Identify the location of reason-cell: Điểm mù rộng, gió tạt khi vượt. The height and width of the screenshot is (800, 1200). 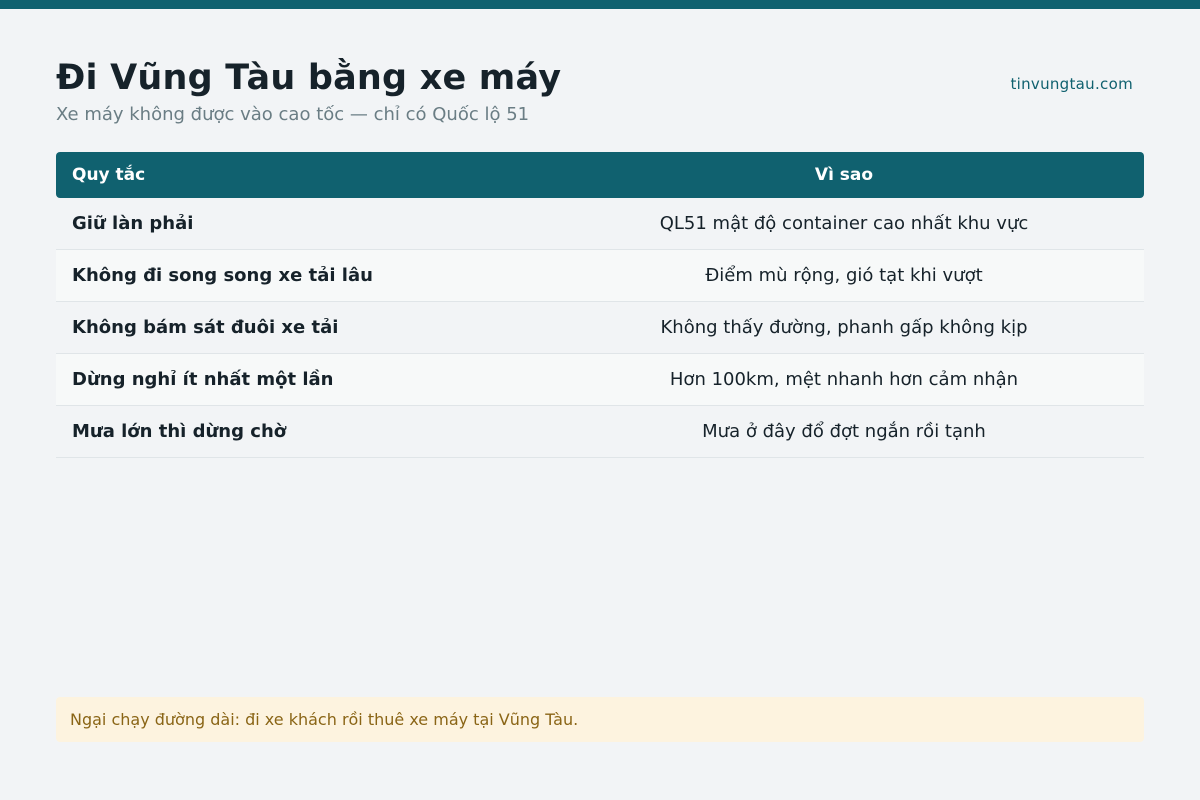
(844, 275).